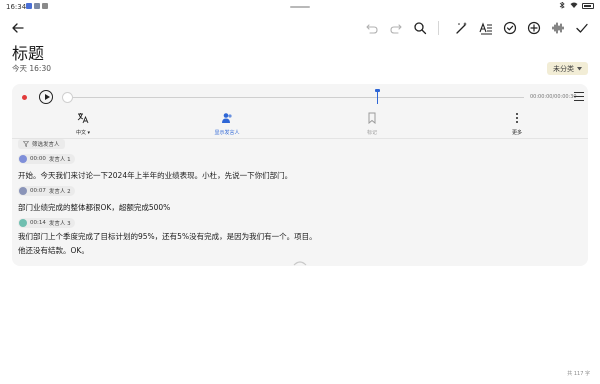 This screenshot has height=384, width=600. What do you see at coordinates (53, 250) in the screenshot?
I see `transcript-line: 他还没有结款。OK。` at bounding box center [53, 250].